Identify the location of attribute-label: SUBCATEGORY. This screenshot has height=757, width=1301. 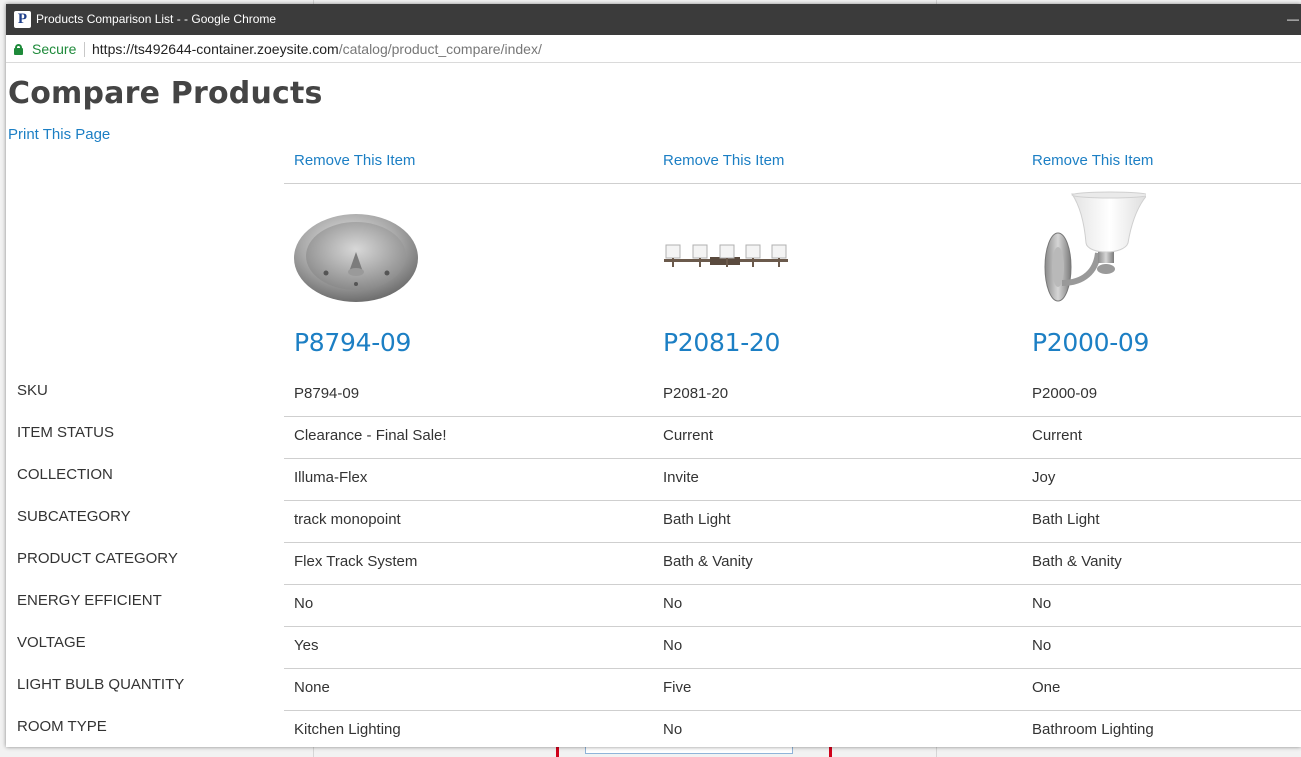
(74, 516).